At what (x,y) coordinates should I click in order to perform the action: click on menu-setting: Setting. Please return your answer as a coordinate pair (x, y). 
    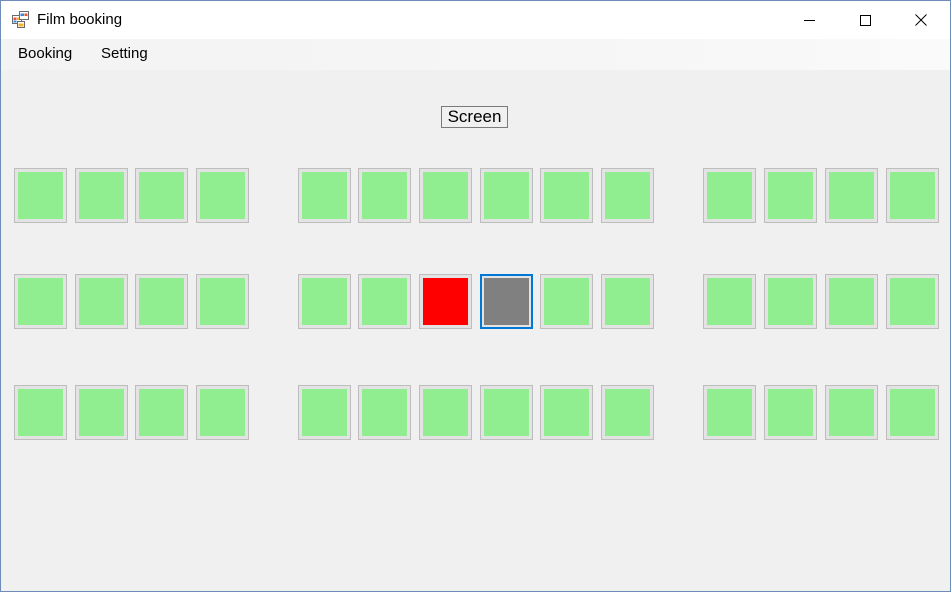
    Looking at the image, I should click on (124, 54).